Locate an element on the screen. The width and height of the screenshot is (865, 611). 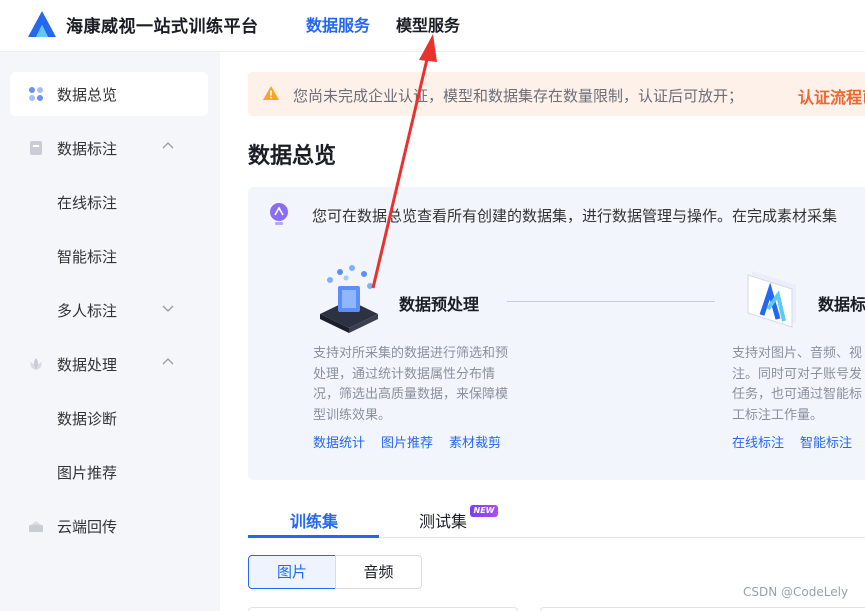
warning-icon is located at coordinates (271, 93).